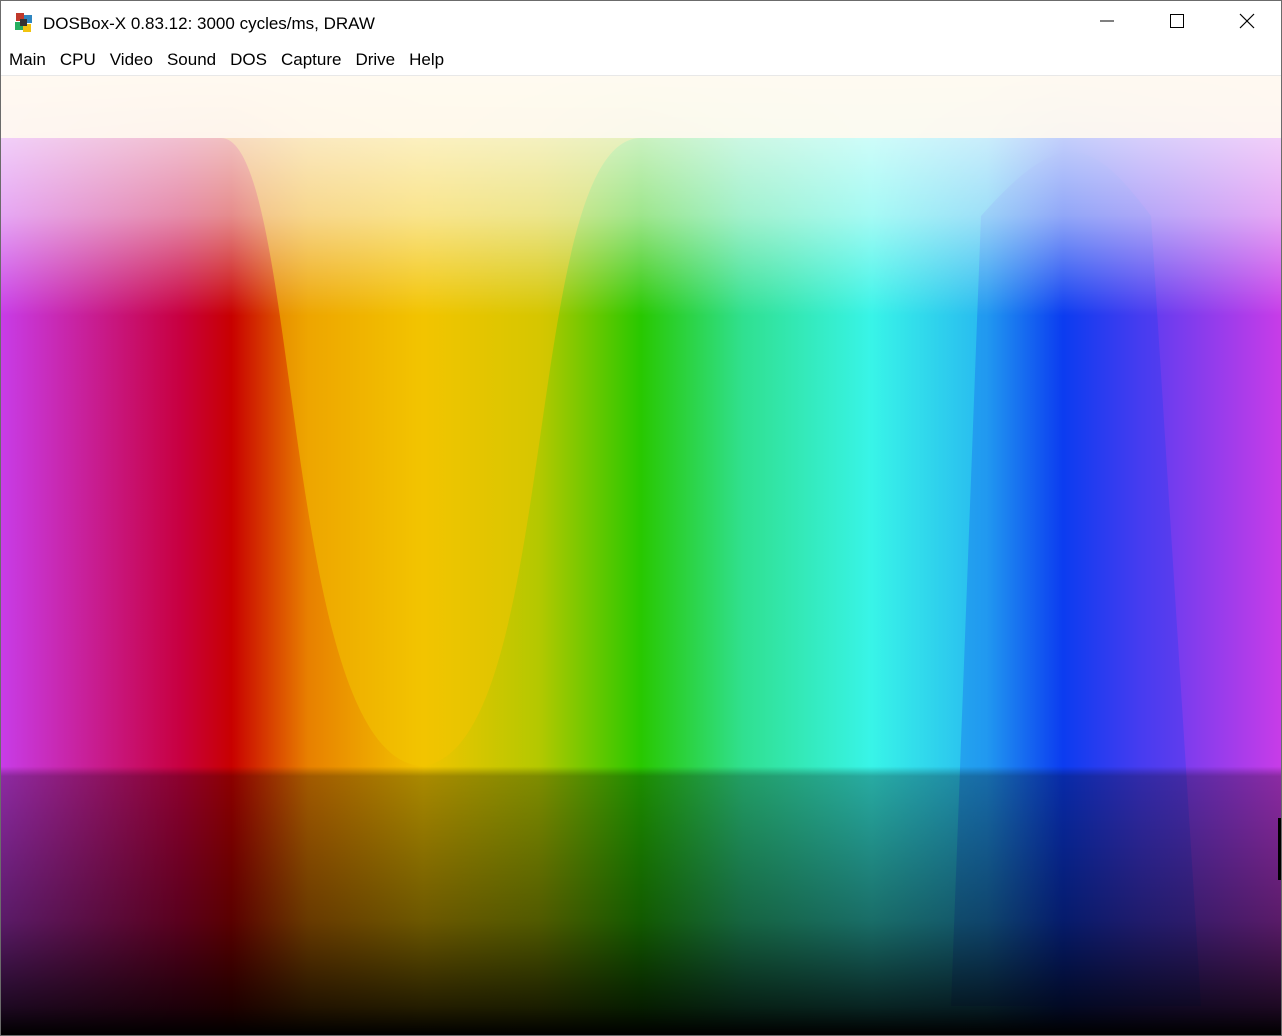  I want to click on menu-capture: Capture, so click(311, 60).